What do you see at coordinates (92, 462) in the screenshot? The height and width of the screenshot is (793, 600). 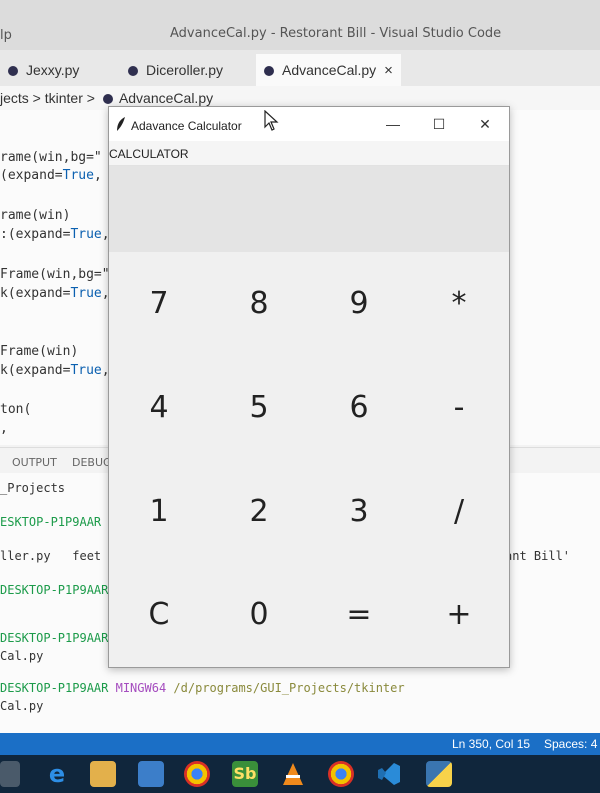 I see `tab-debug: DEBUG` at bounding box center [92, 462].